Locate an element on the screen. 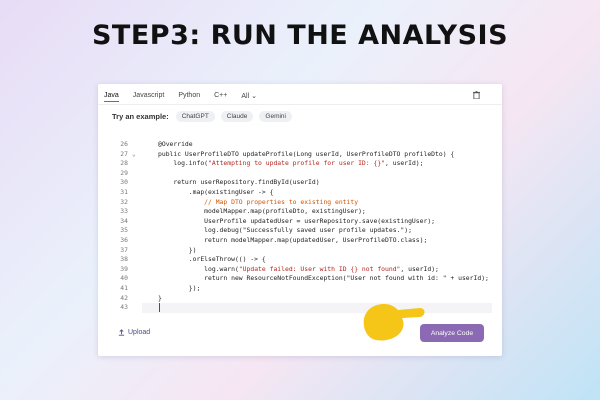 The image size is (600, 400). tab-java: Java is located at coordinates (111, 96).